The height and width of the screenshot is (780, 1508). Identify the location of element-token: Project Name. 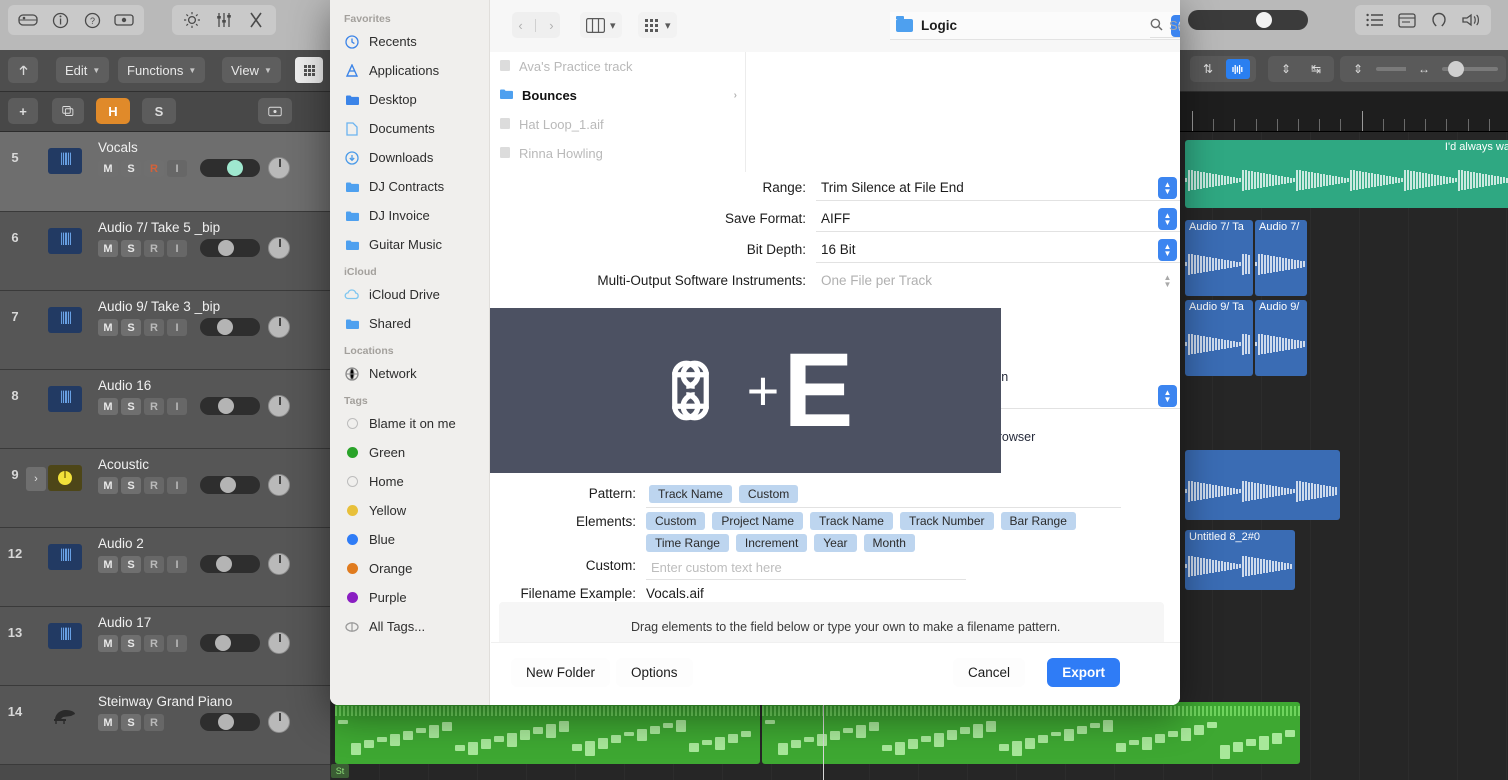
(758, 521).